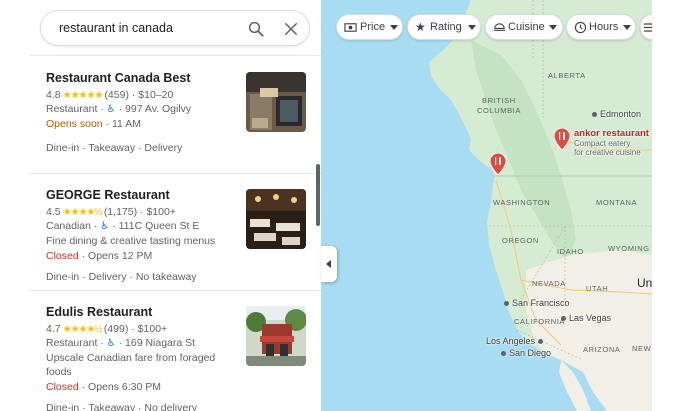 This screenshot has height=411, width=680. I want to click on city-edmonton: Edmonton, so click(616, 114).